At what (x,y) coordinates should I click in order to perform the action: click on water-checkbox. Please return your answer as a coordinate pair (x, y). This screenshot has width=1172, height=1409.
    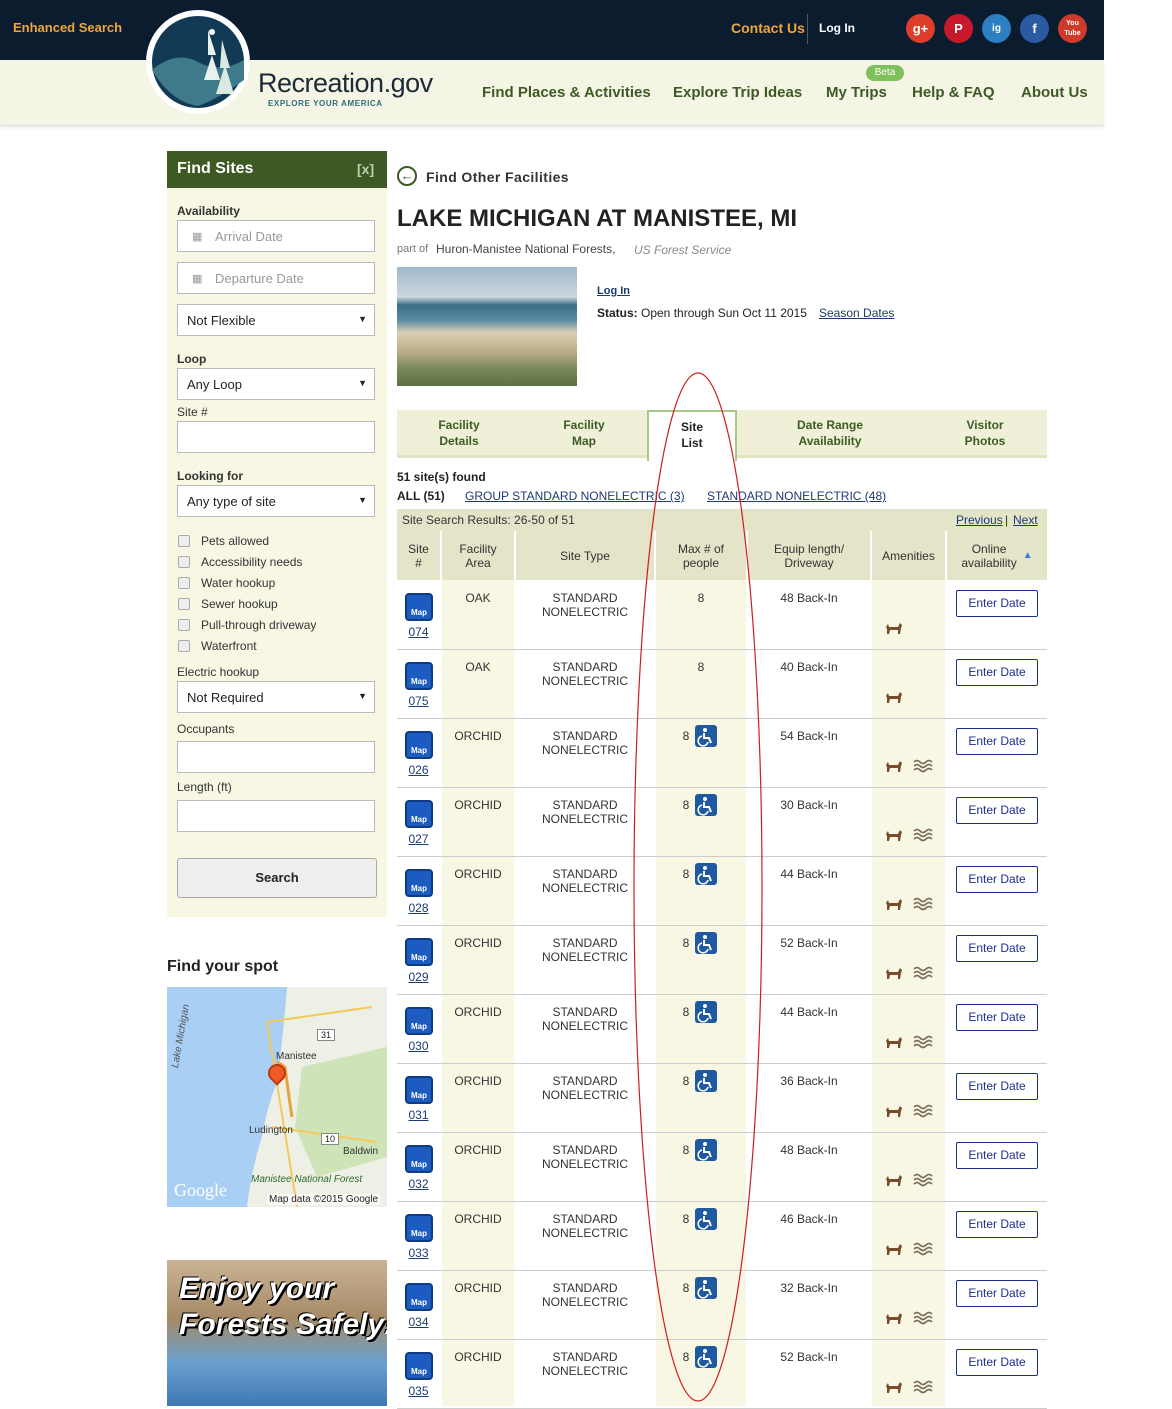
    Looking at the image, I should click on (184, 583).